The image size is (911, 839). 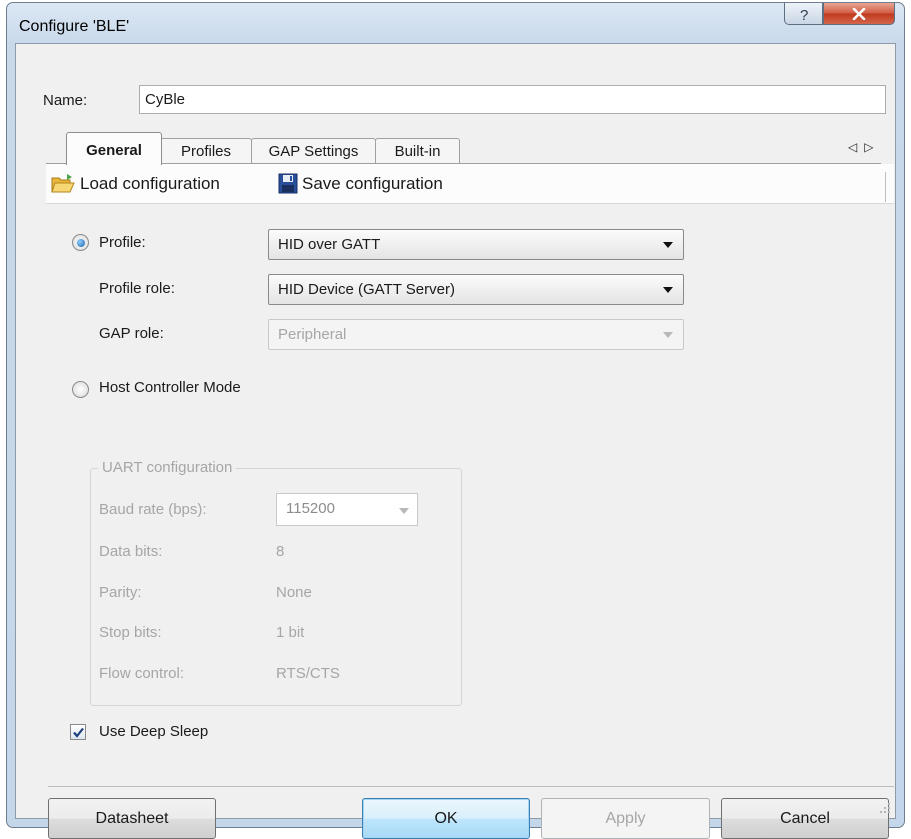 I want to click on profile-radio, so click(x=80, y=242).